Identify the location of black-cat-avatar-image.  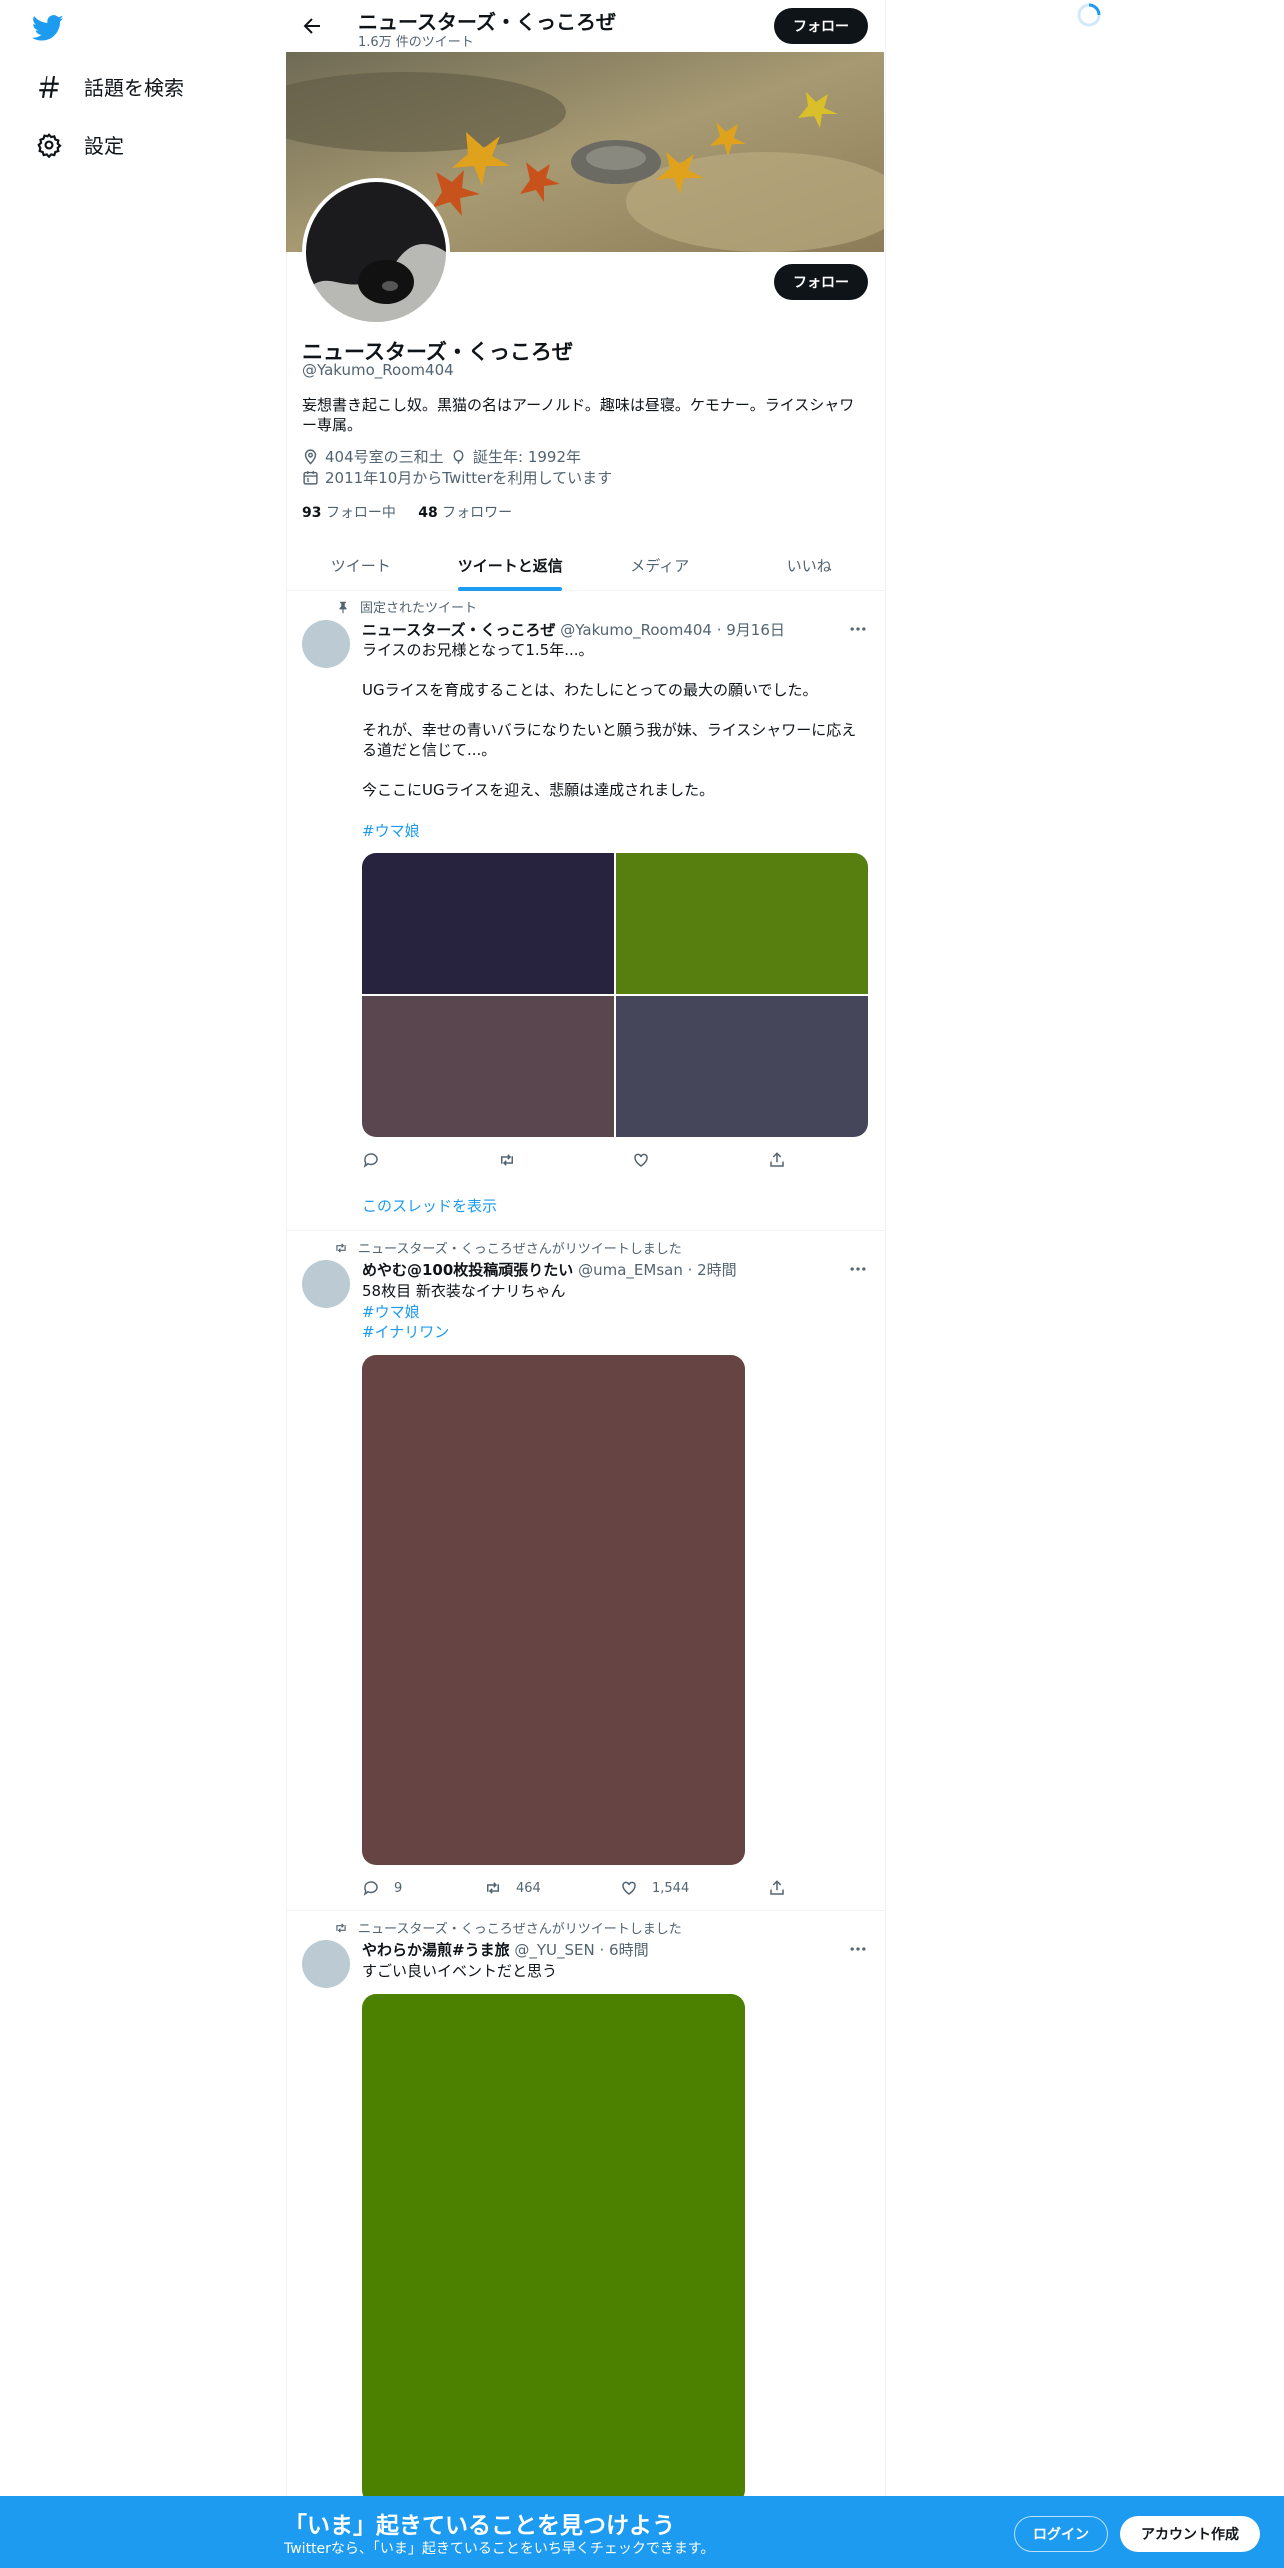
(376, 252).